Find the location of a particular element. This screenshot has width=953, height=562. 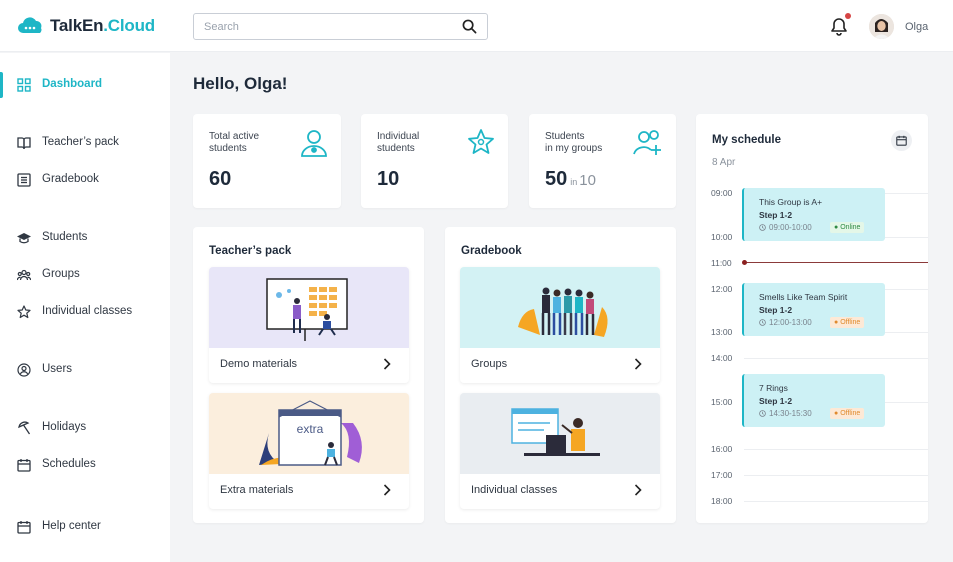

students-icon is located at coordinates (314, 143).